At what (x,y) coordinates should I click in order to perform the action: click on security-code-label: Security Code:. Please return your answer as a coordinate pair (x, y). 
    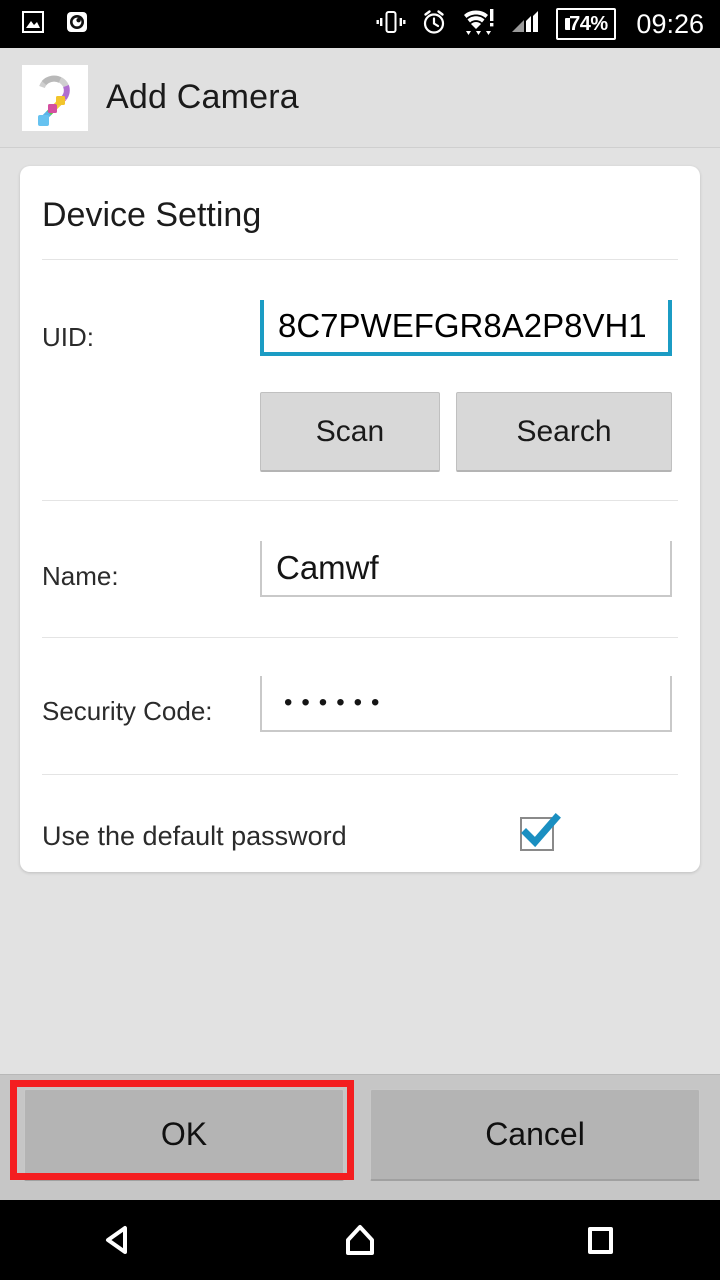
    Looking at the image, I should click on (127, 711).